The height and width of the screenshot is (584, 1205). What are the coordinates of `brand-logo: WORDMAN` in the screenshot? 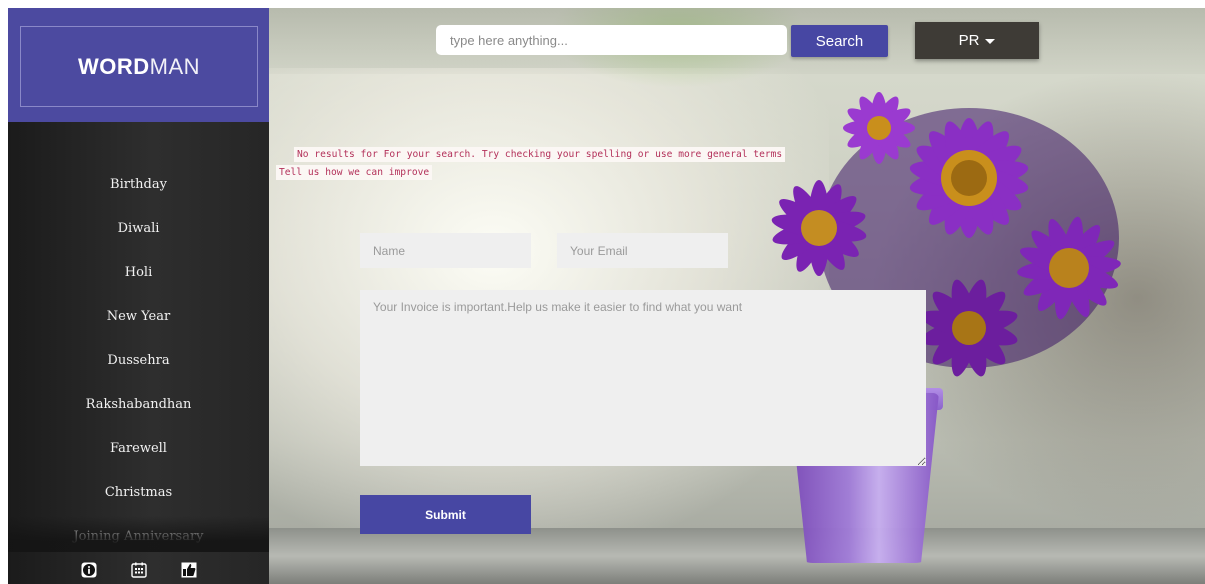 It's located at (139, 67).